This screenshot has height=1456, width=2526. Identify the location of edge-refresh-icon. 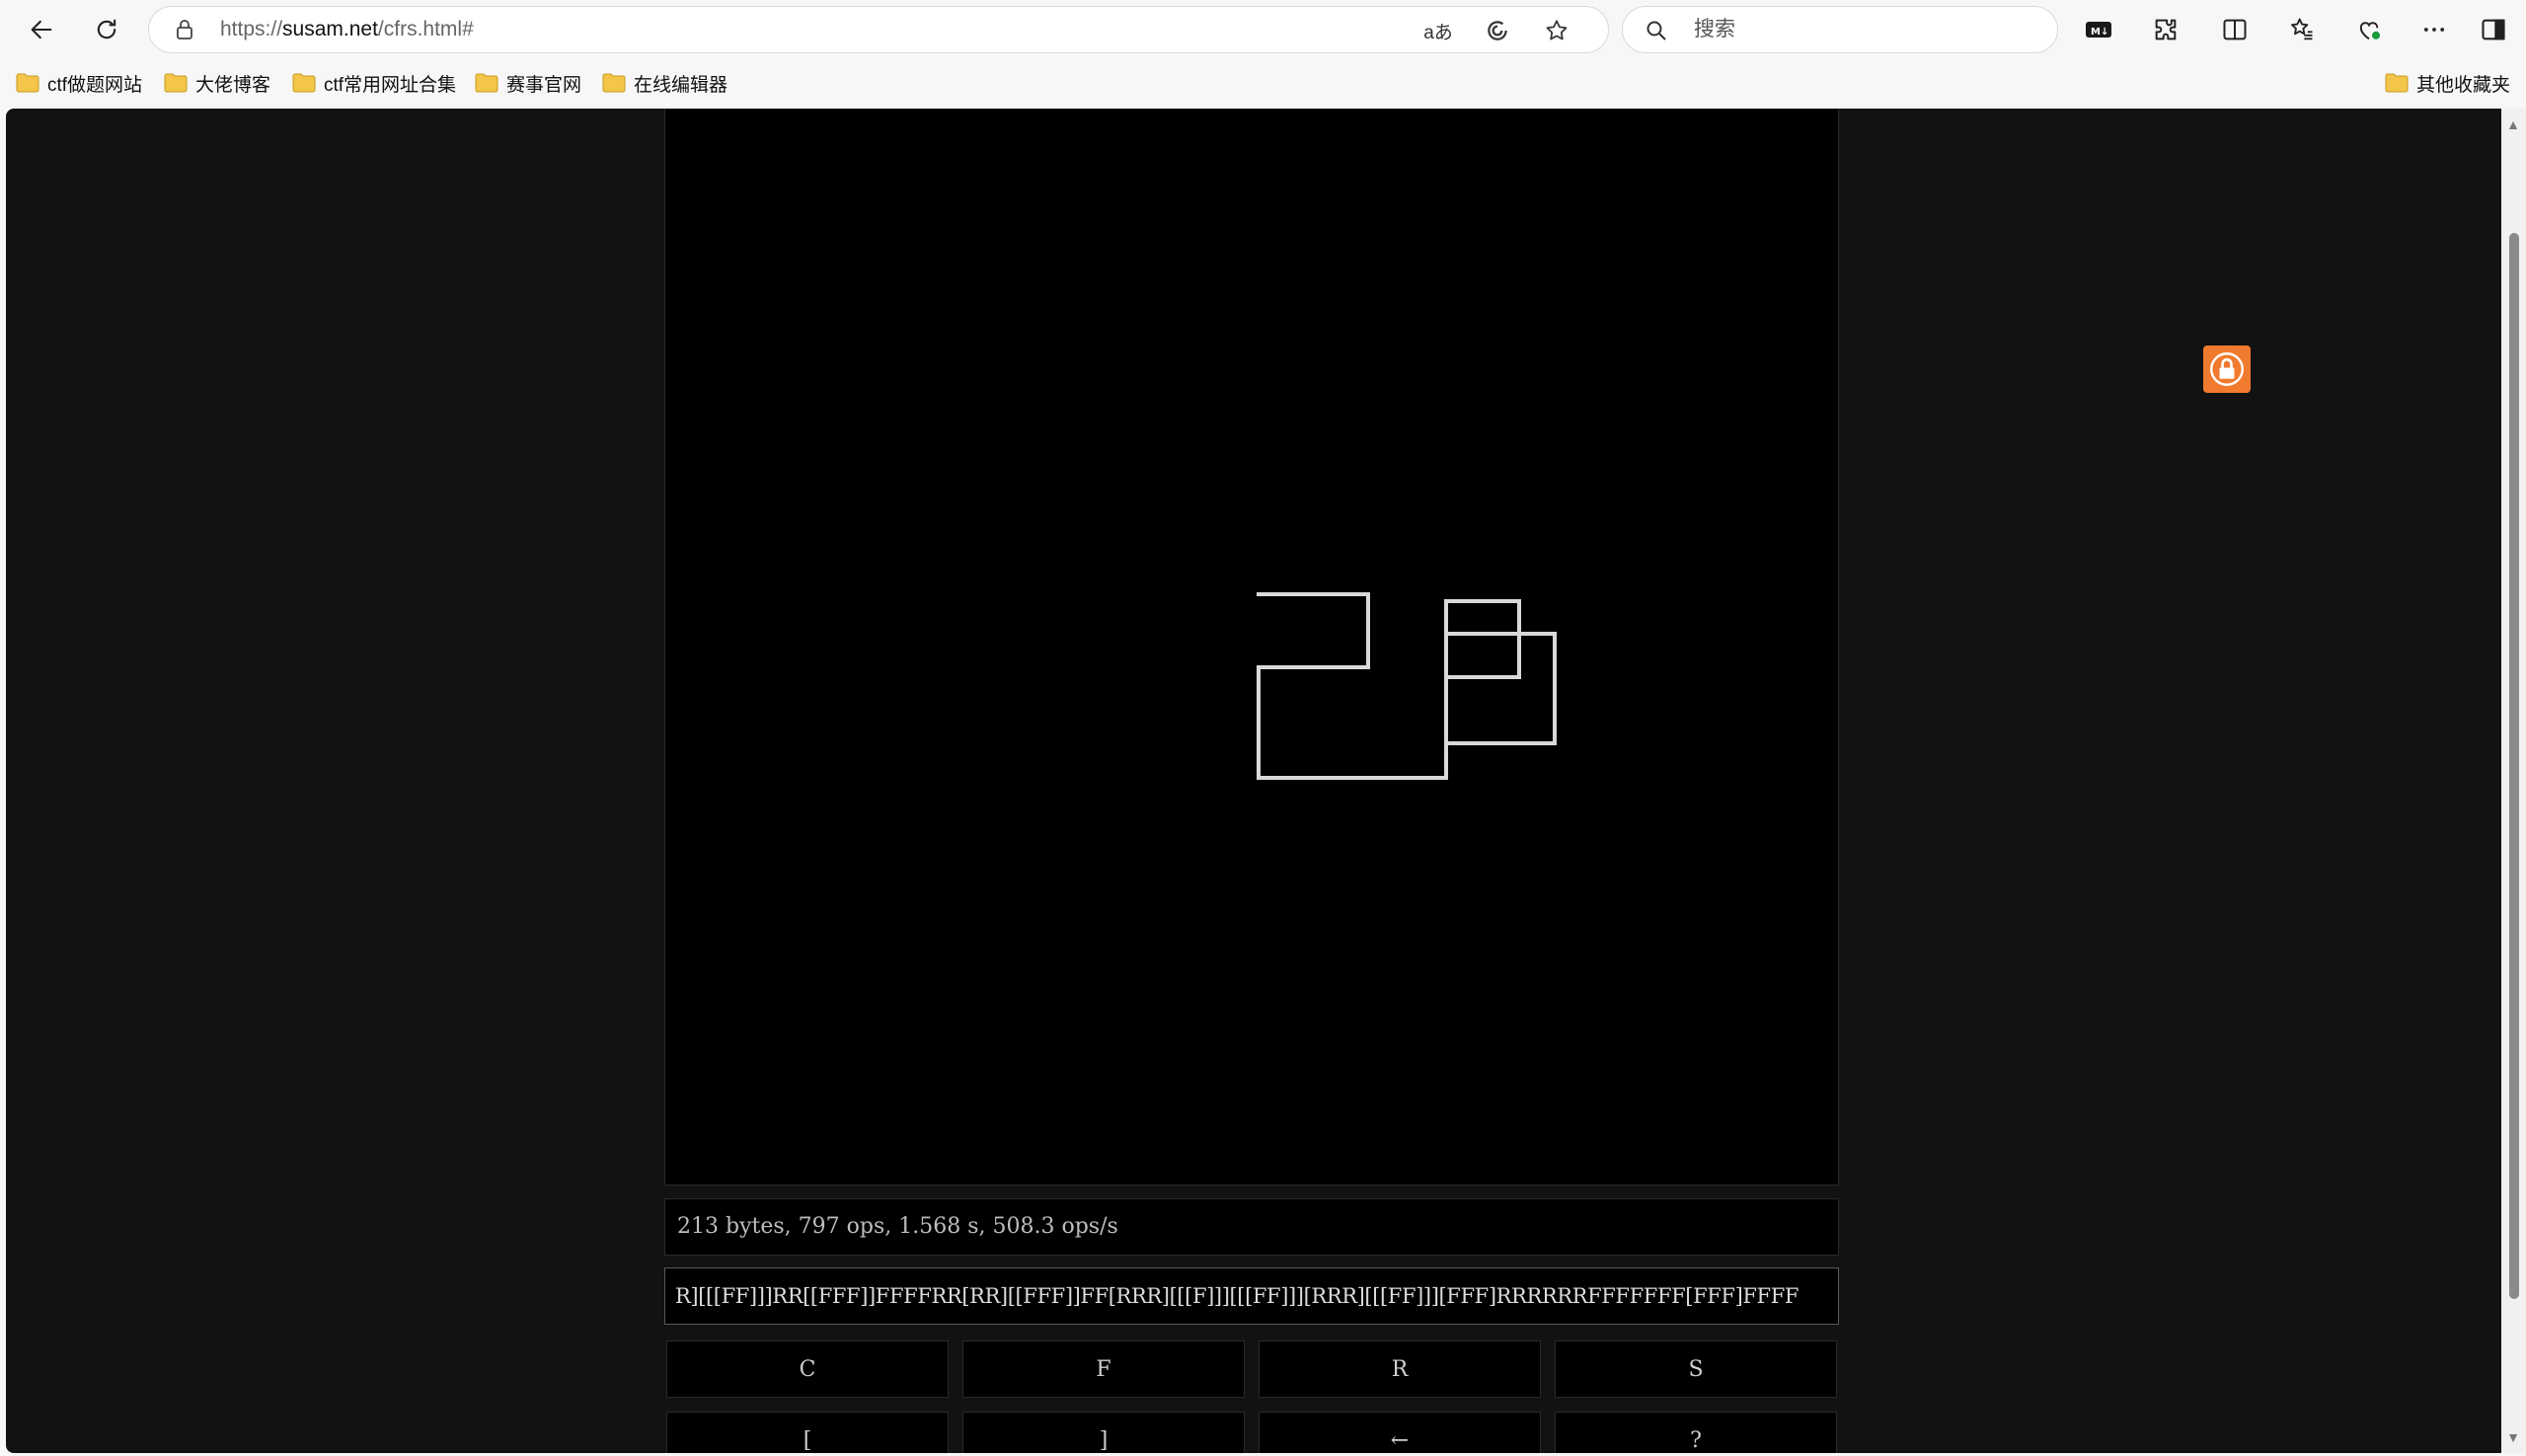
(1497, 30).